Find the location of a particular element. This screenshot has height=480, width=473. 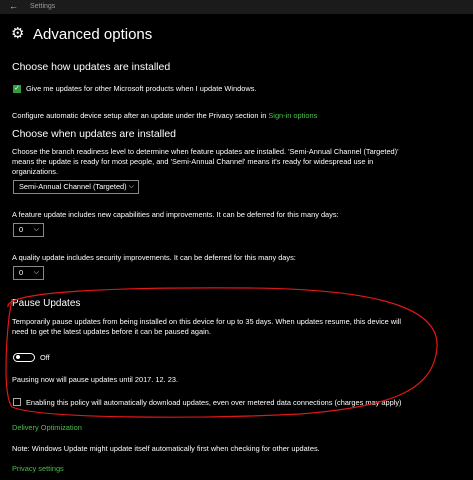

install-heading: Choose how updates are installed is located at coordinates (91, 67).